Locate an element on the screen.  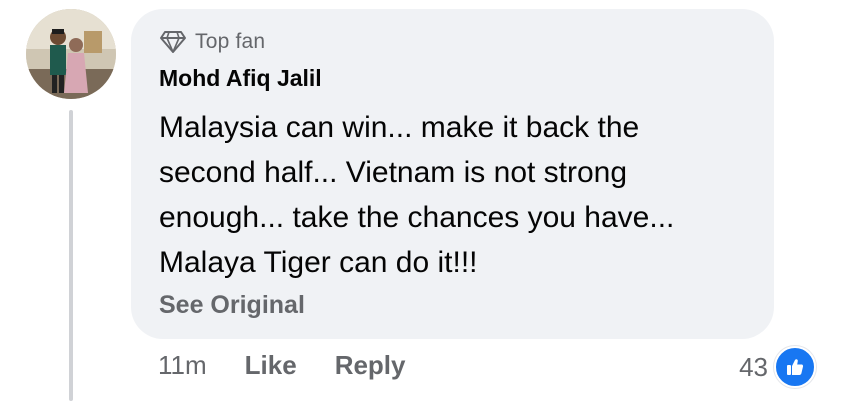
comment-author: Mohd Afiq Jalil is located at coordinates (240, 78).